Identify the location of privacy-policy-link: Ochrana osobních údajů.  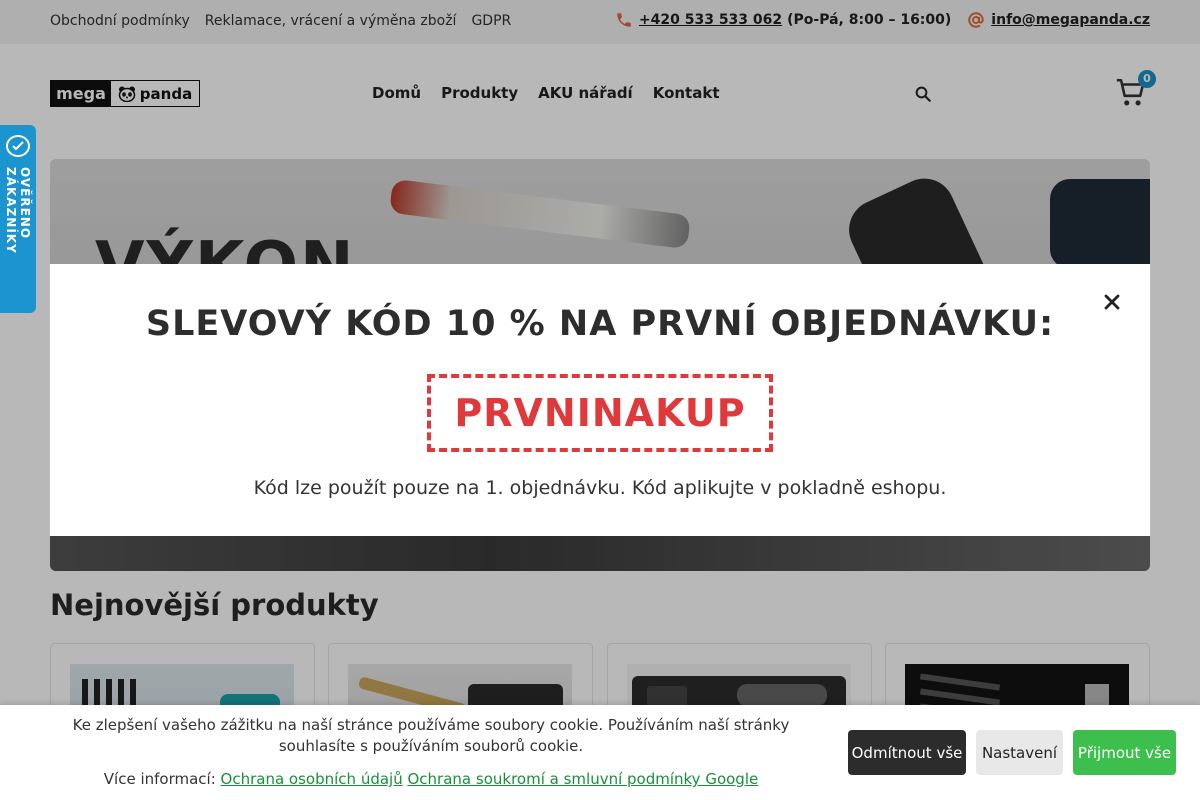
(312, 779).